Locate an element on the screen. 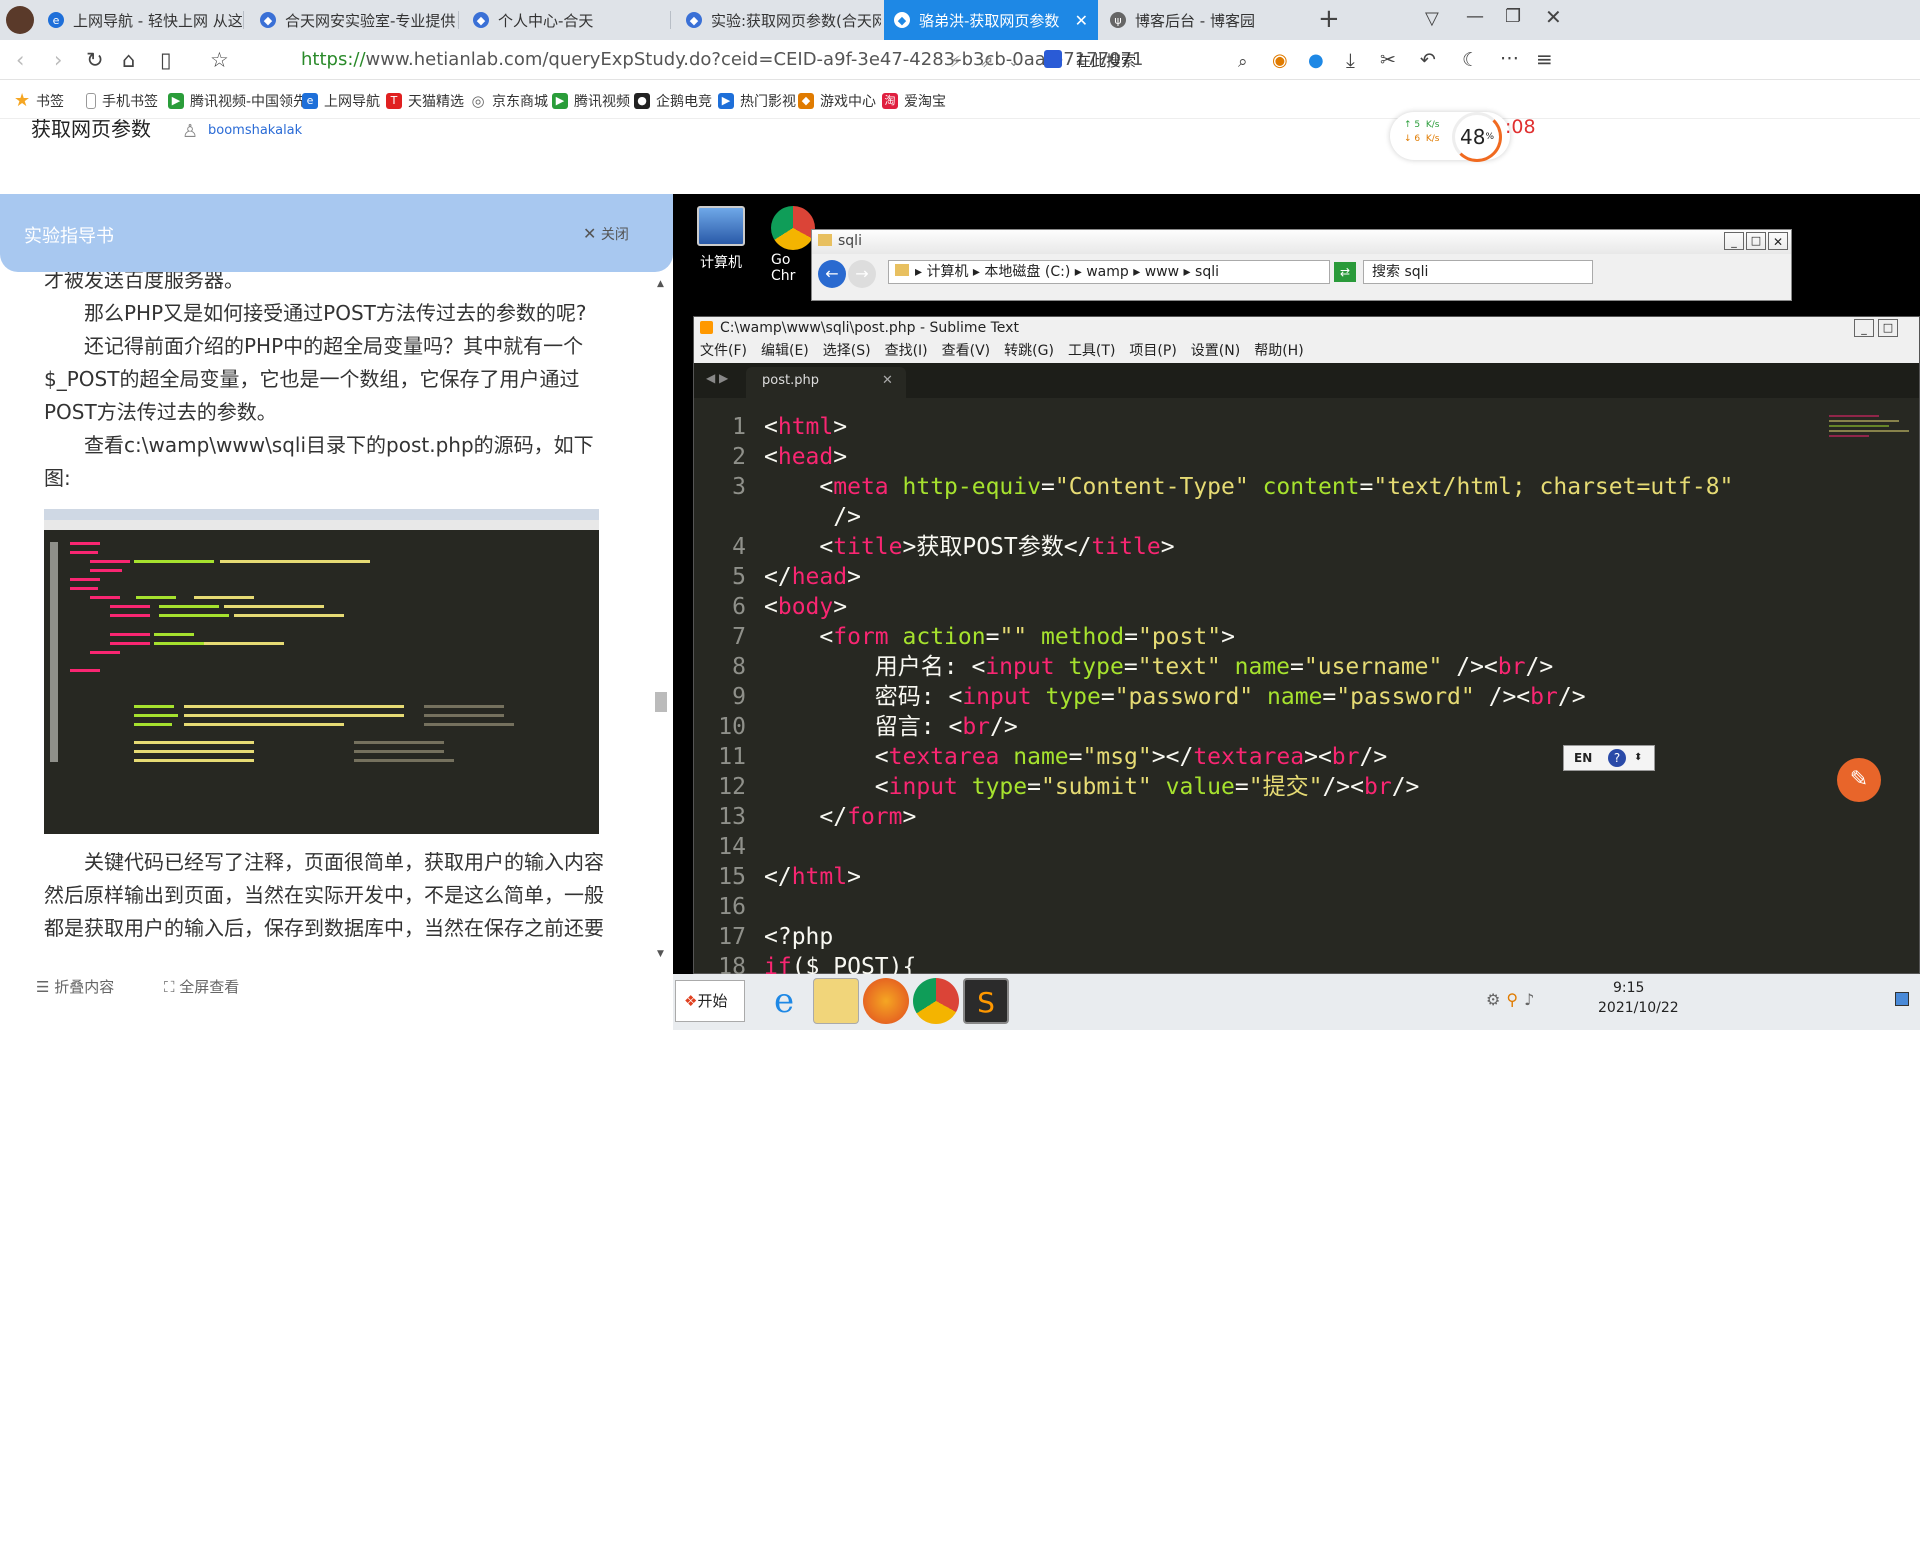  menu-help: 帮助(H) is located at coordinates (1278, 351).